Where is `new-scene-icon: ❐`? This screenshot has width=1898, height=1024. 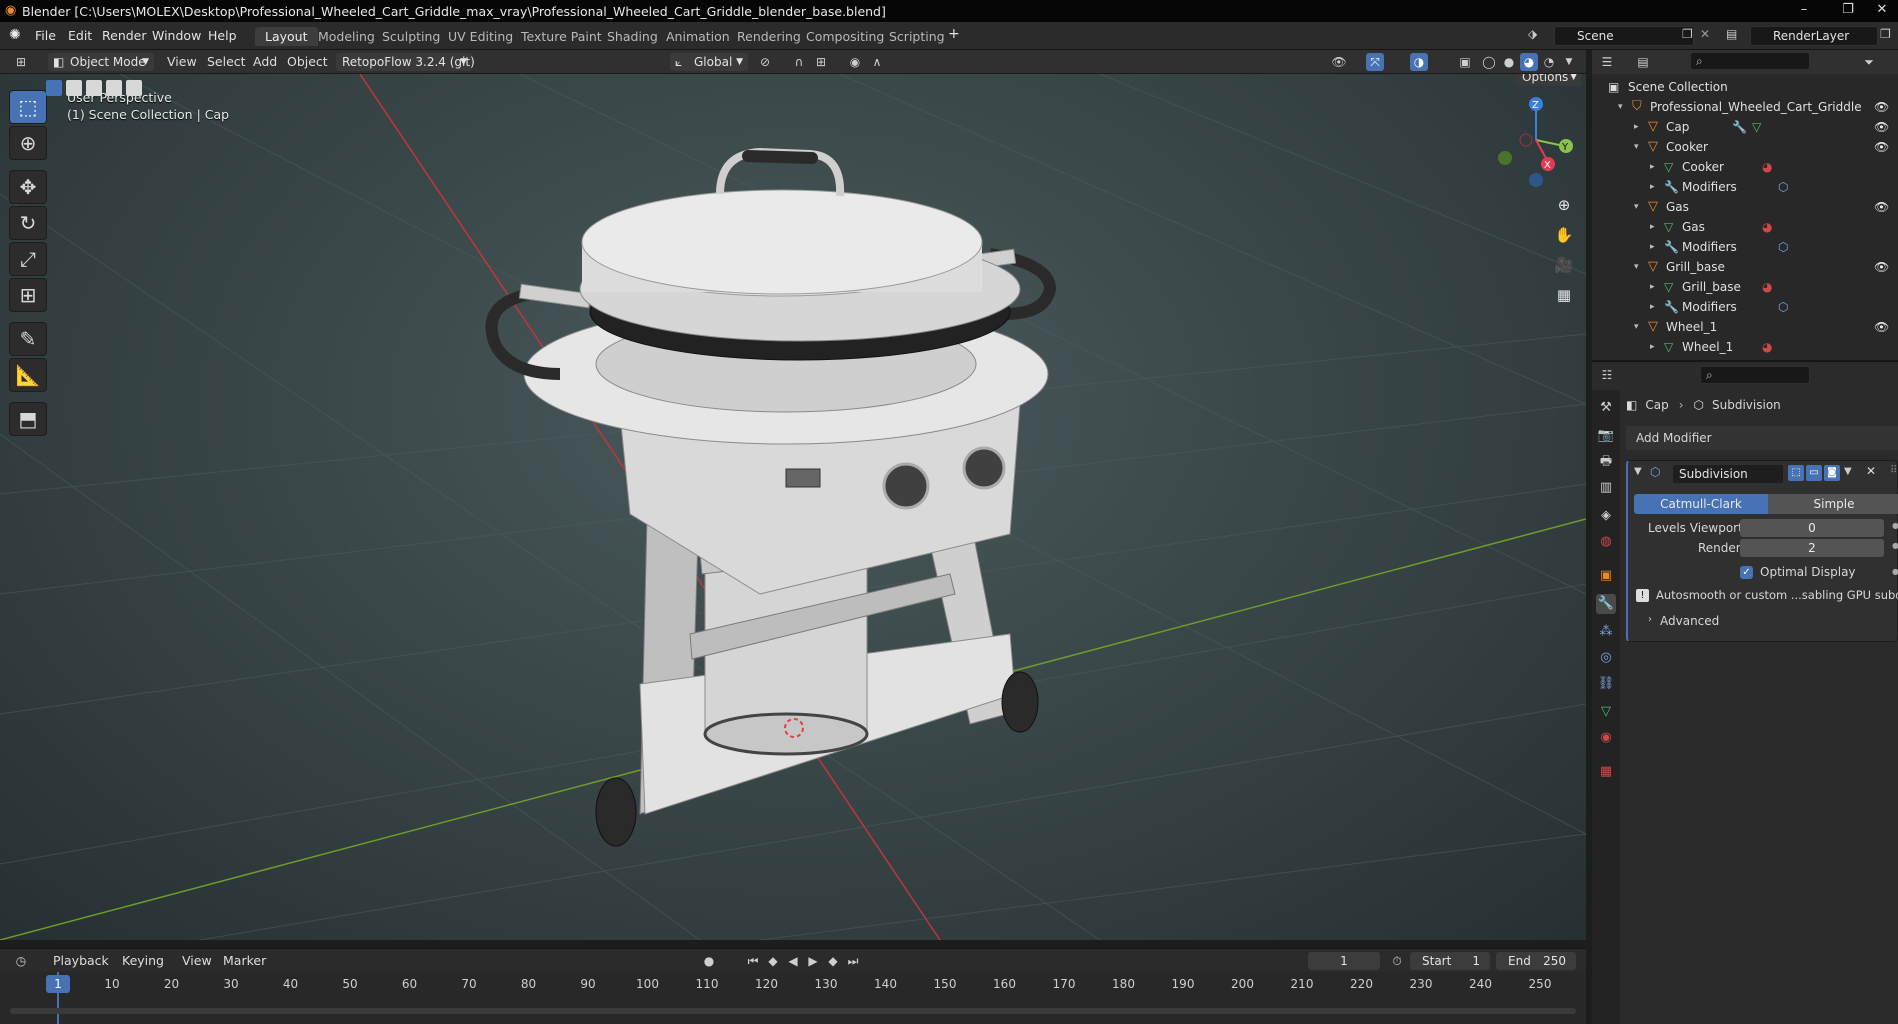
new-scene-icon: ❐ is located at coordinates (1687, 34).